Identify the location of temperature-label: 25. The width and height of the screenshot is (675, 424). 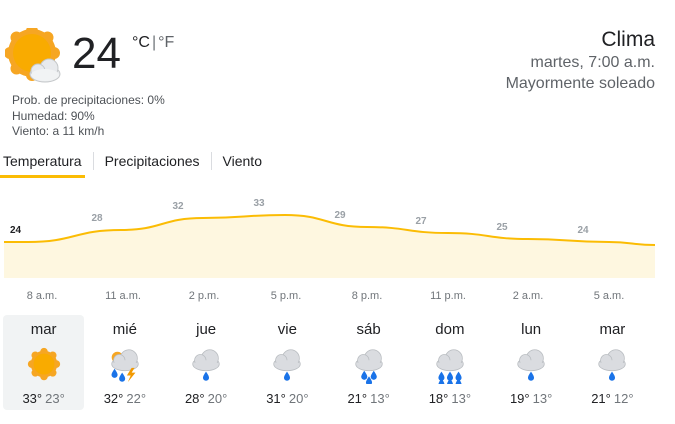
(502, 227).